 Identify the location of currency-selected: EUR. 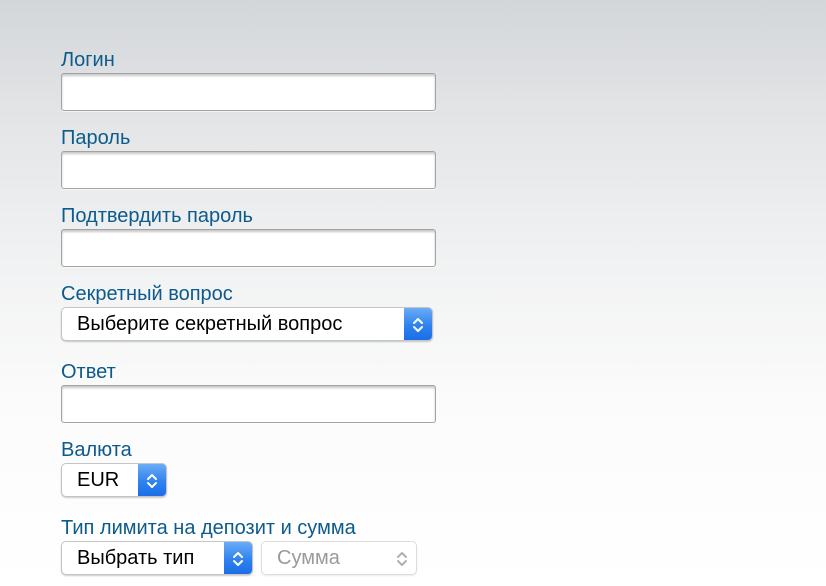
(98, 480).